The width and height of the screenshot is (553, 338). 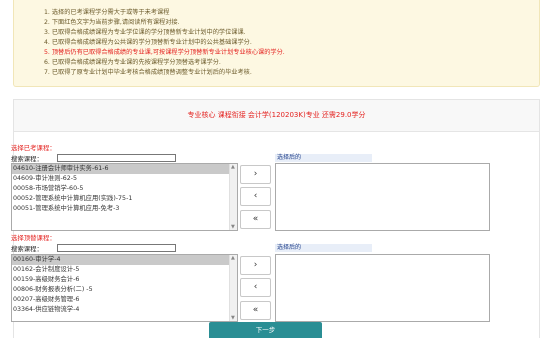 I want to click on instruction-item: 2. 下面红色文字为当前步骤,请阅读所有课程对接., so click(x=112, y=22).